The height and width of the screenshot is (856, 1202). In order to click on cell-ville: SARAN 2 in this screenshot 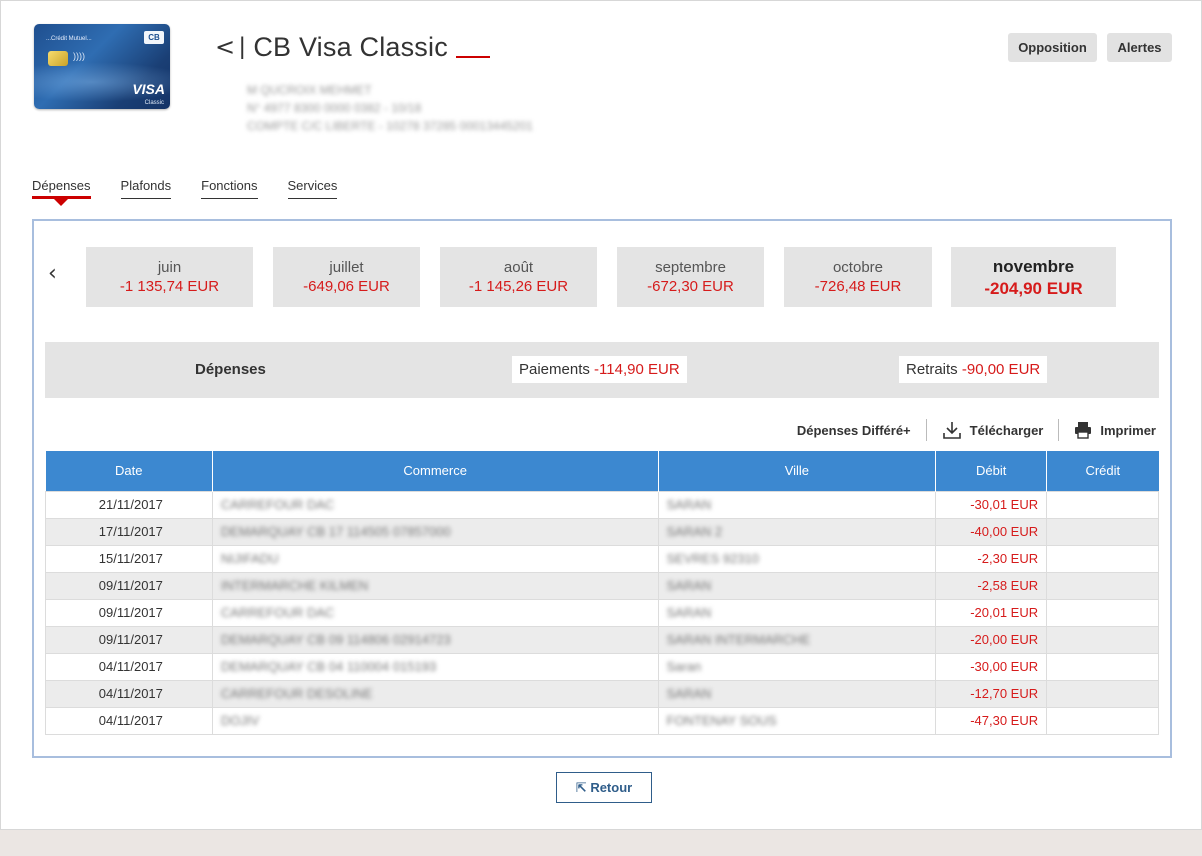, I will do `click(797, 531)`.